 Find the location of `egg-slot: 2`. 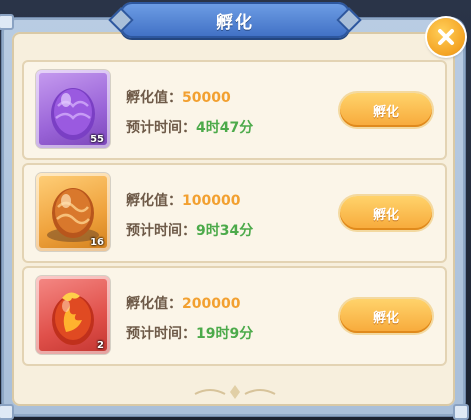

egg-slot: 2 is located at coordinates (73, 315).